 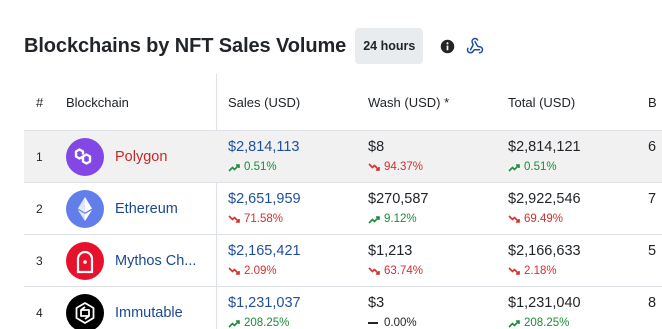 What do you see at coordinates (298, 167) in the screenshot?
I see `sales-change: 0.51%` at bounding box center [298, 167].